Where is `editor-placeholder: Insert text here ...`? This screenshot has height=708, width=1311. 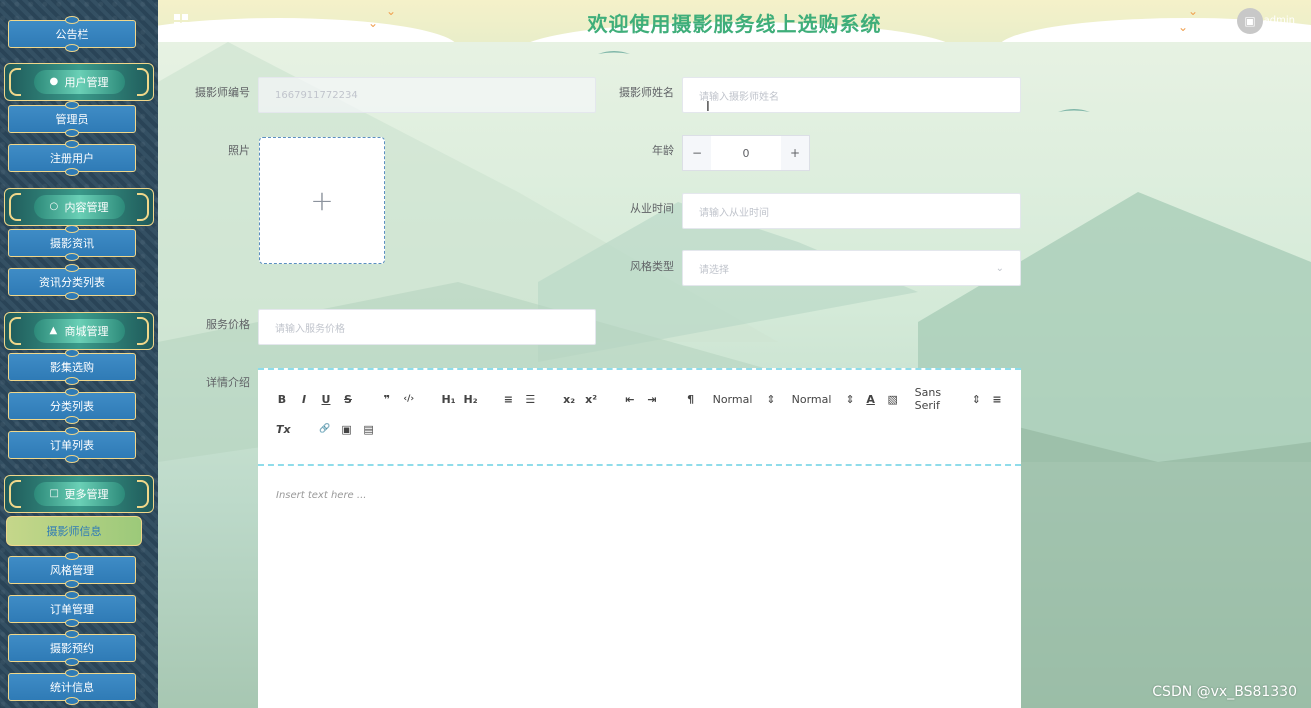
editor-placeholder: Insert text here ... is located at coordinates (321, 495).